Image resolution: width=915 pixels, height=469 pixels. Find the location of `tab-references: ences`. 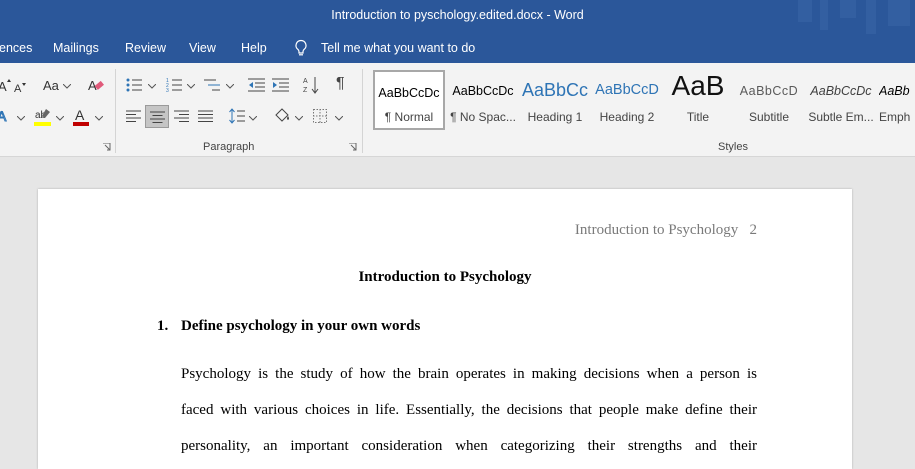

tab-references: ences is located at coordinates (16, 48).